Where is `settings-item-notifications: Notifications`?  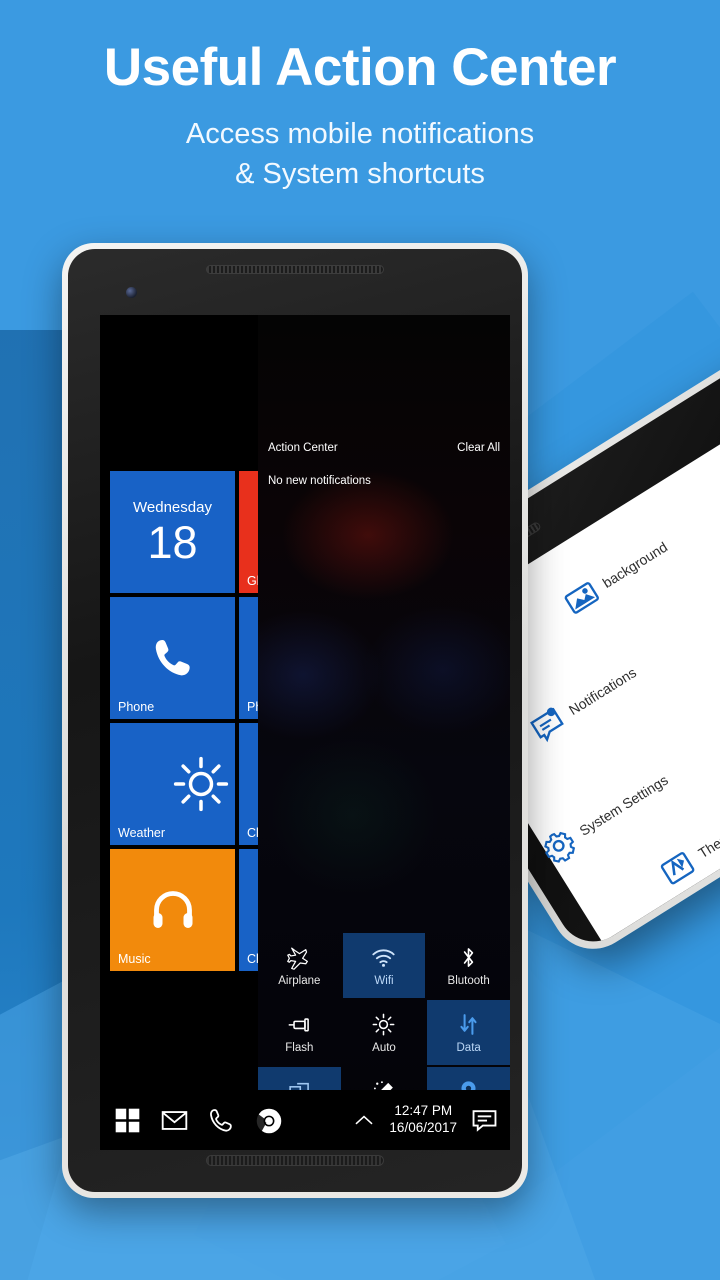
settings-item-notifications: Notifications is located at coordinates (584, 702).